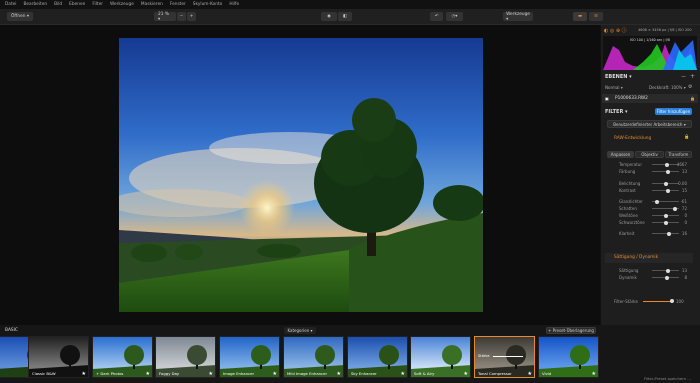  What do you see at coordinates (181, 16) in the screenshot?
I see `zoom-out-button: −` at bounding box center [181, 16].